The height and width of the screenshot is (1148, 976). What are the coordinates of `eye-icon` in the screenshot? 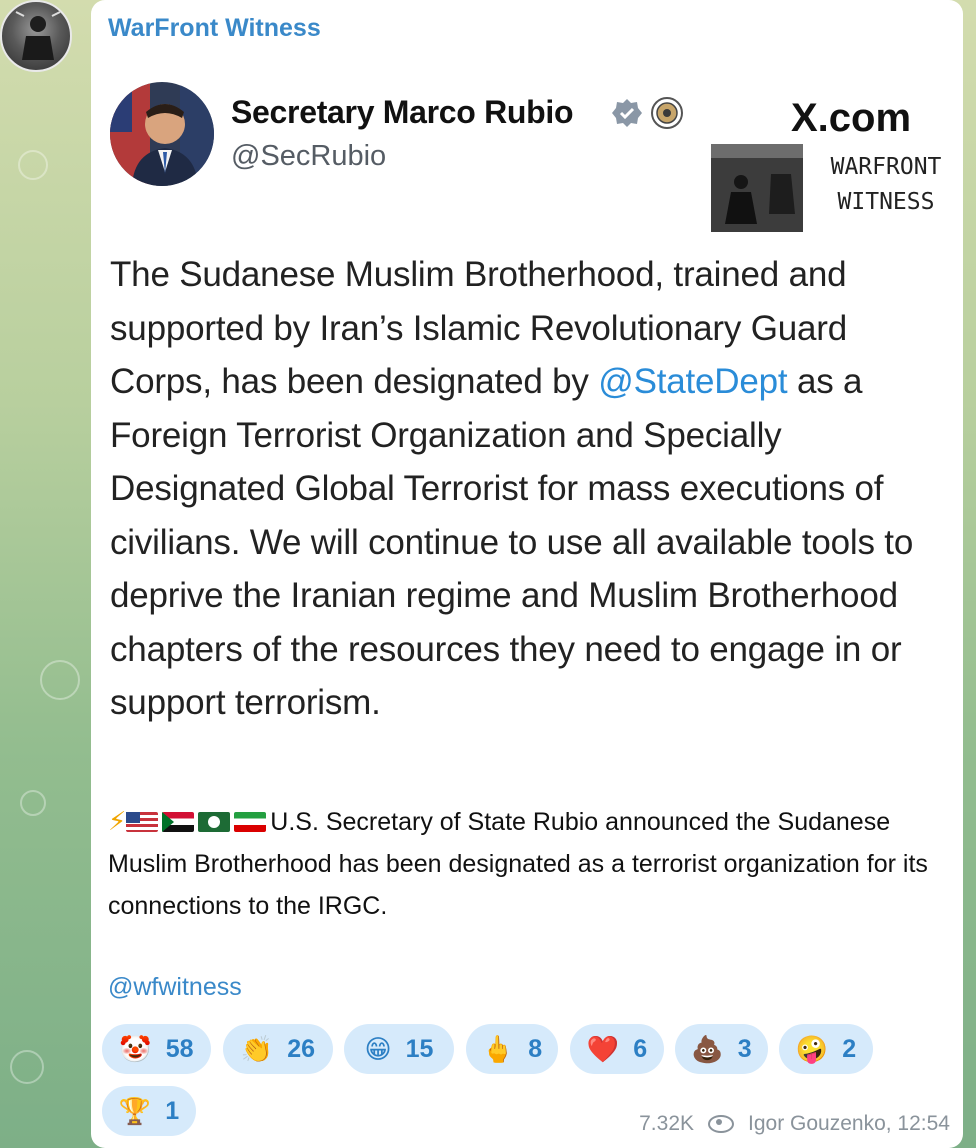 It's located at (721, 1124).